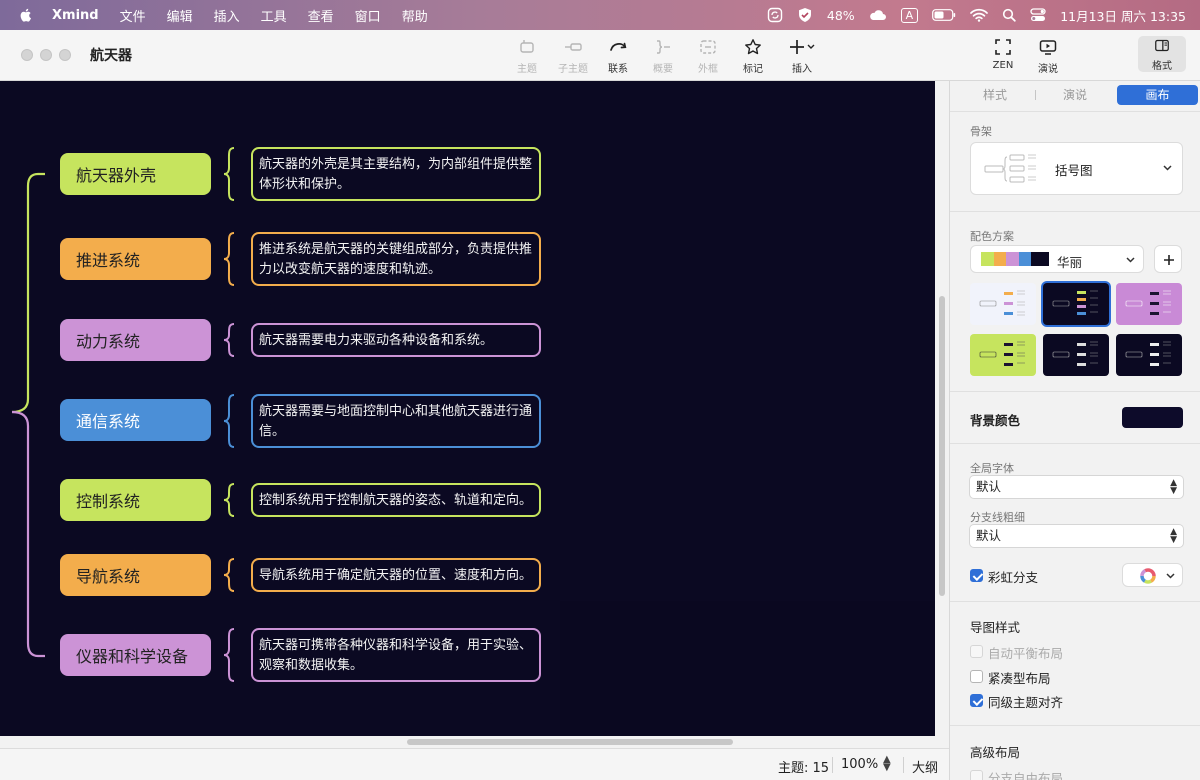 The image size is (1200, 780). What do you see at coordinates (396, 259) in the screenshot?
I see `summary-propulsion: 推进系统是航天器的关键组成部分，负责提供推力以改变航天器的速度和轨迹。` at bounding box center [396, 259].